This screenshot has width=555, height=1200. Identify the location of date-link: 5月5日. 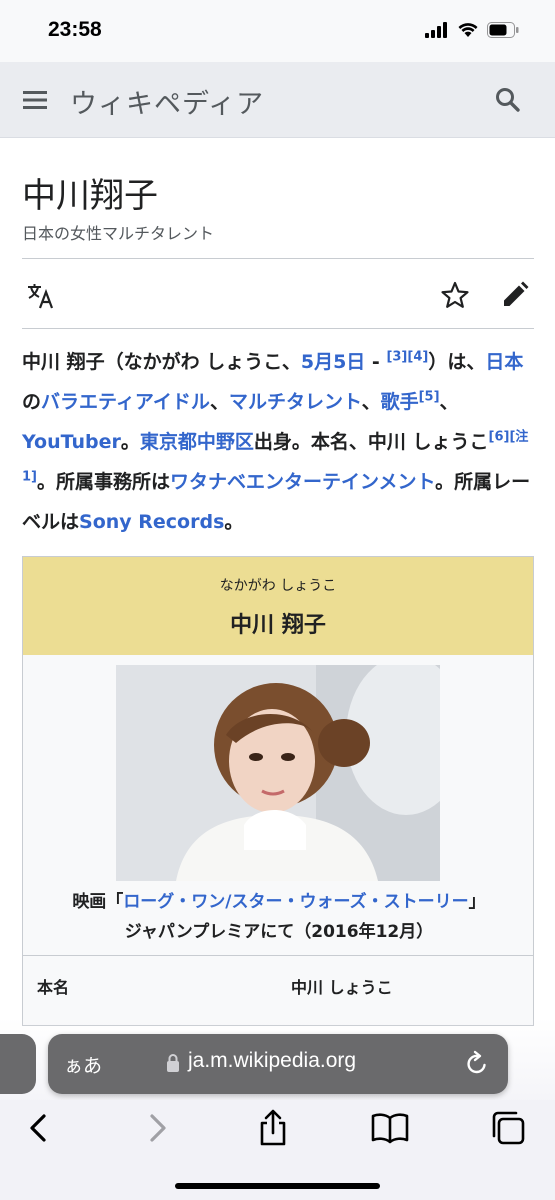
(333, 362).